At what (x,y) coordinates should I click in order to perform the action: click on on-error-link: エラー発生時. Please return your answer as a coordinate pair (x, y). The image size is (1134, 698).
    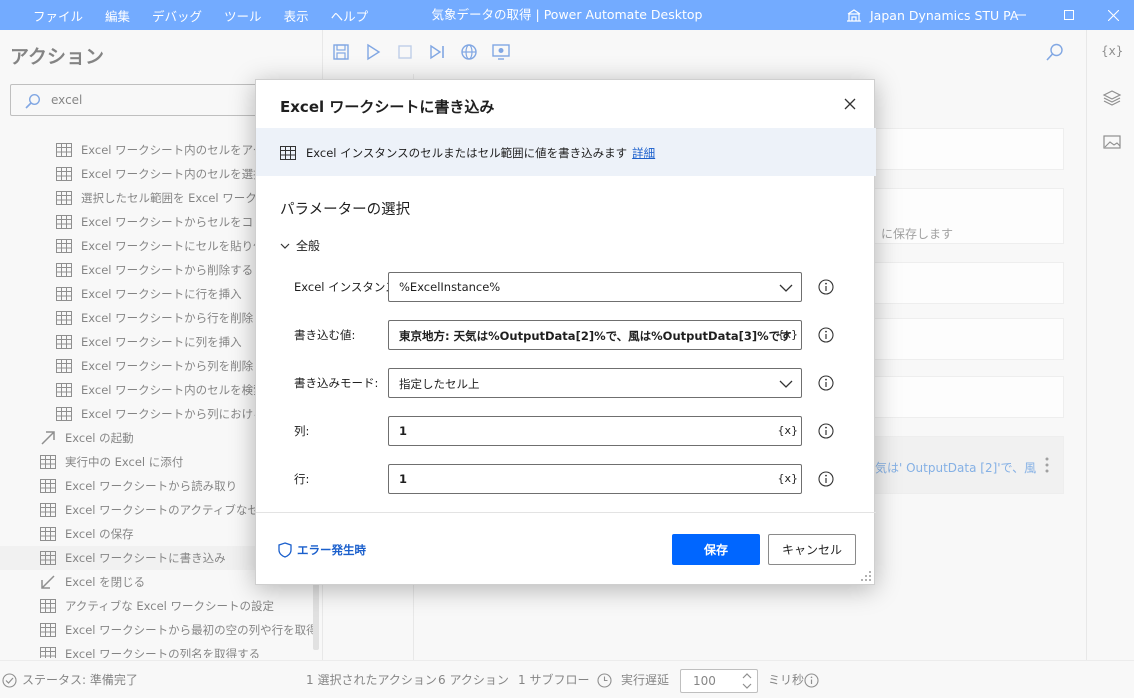
    Looking at the image, I should click on (322, 550).